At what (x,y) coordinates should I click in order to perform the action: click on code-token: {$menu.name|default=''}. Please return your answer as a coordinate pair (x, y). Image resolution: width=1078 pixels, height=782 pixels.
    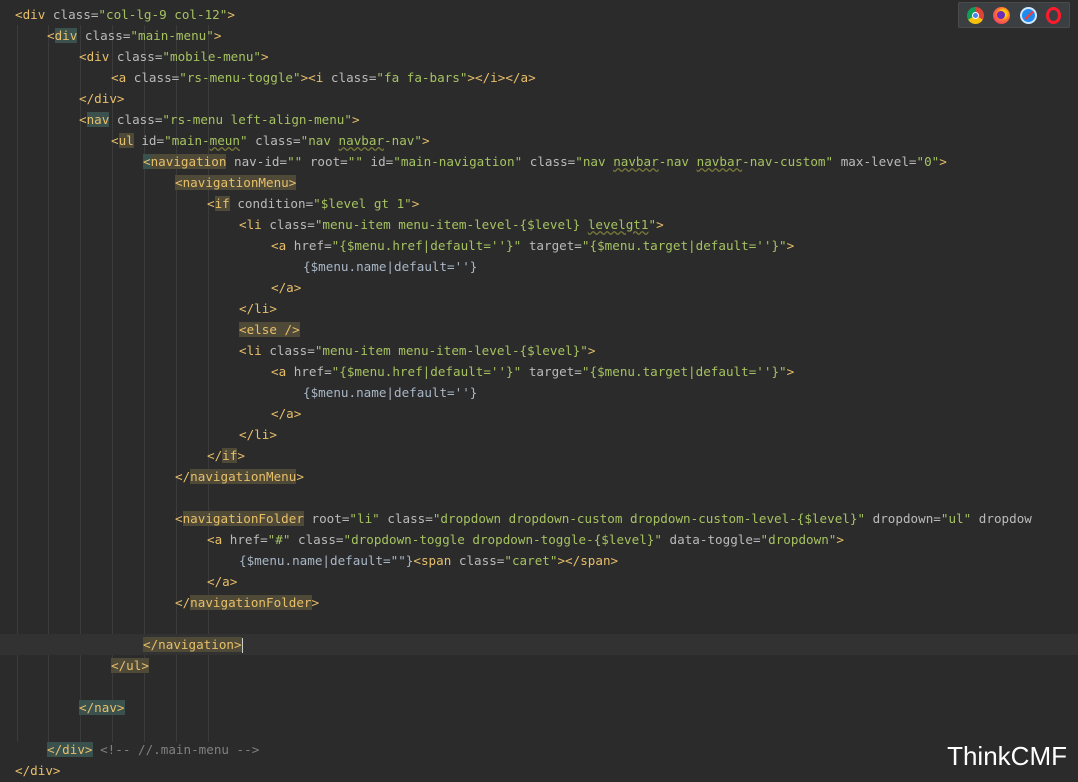
    Looking at the image, I should click on (390, 266).